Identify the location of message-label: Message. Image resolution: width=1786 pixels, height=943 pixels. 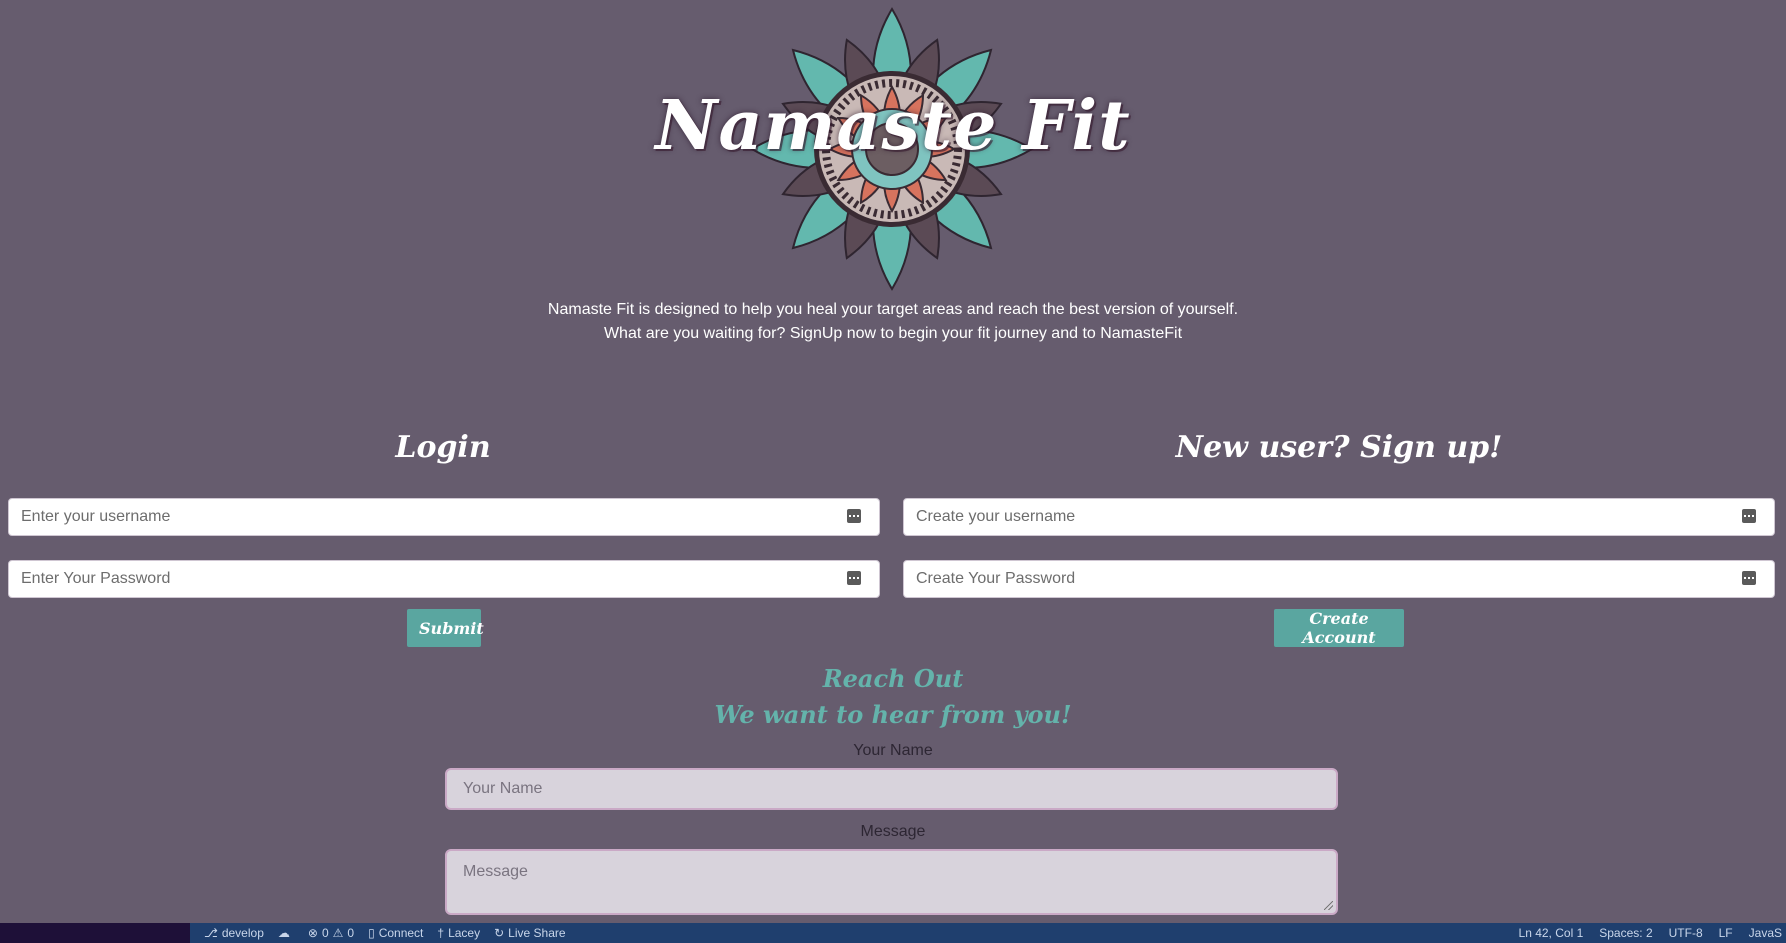
(893, 831).